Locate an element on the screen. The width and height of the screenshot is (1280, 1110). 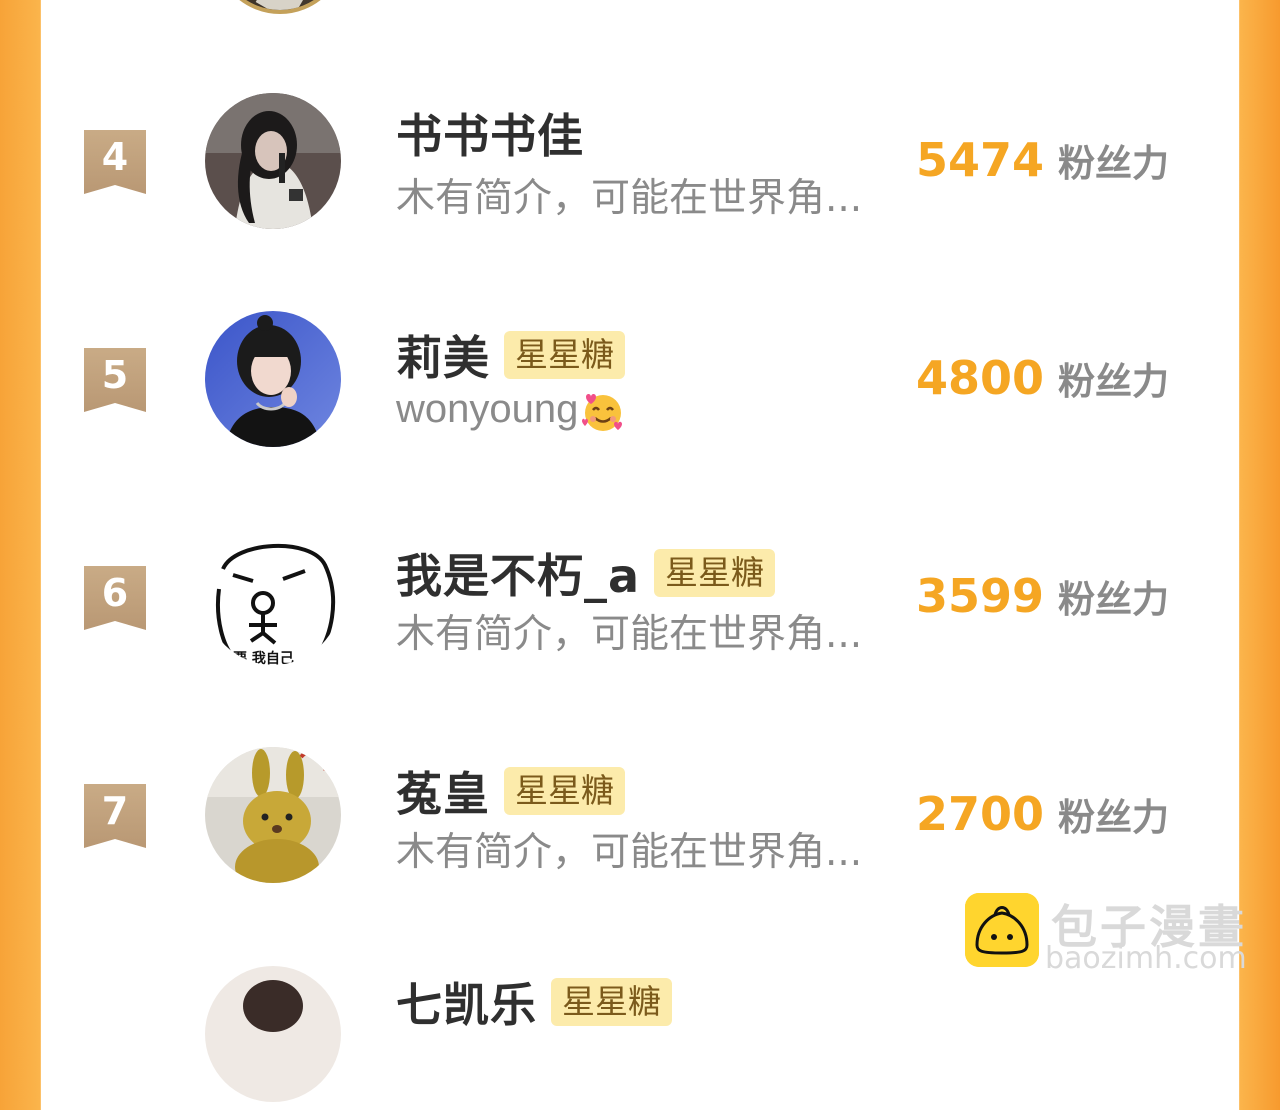
rank-badge: 7 is located at coordinates (115, 816).